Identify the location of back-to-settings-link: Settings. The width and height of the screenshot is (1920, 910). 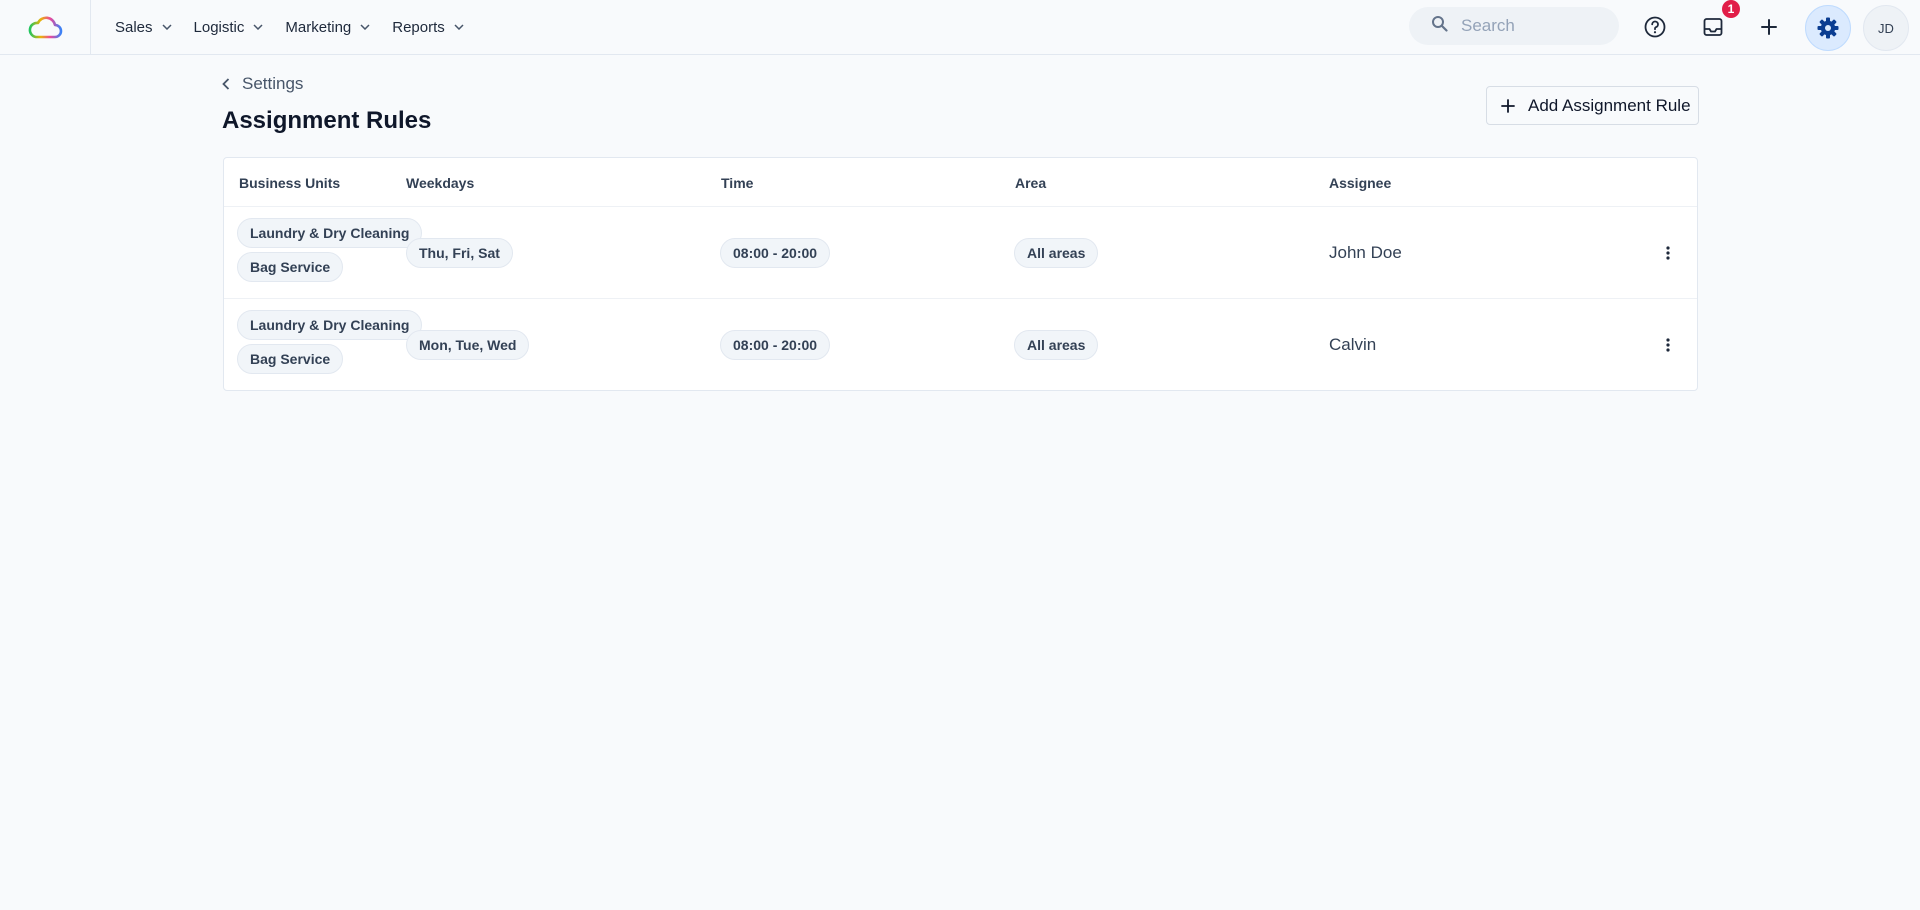
(262, 84).